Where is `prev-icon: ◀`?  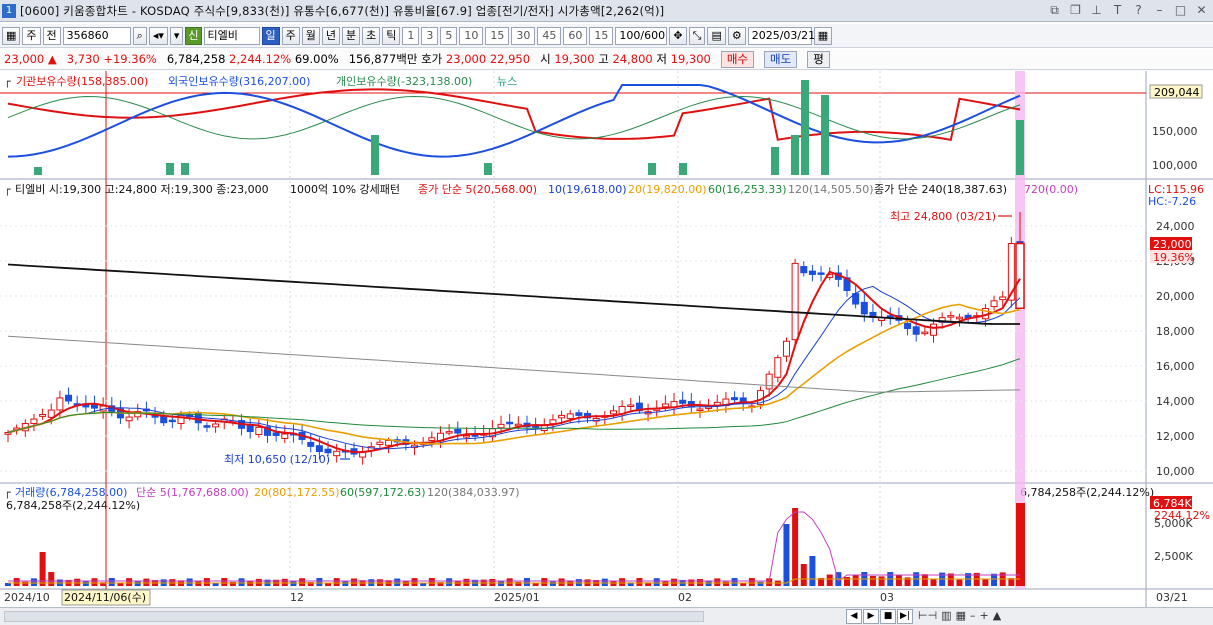
prev-icon: ◀ is located at coordinates (854, 616).